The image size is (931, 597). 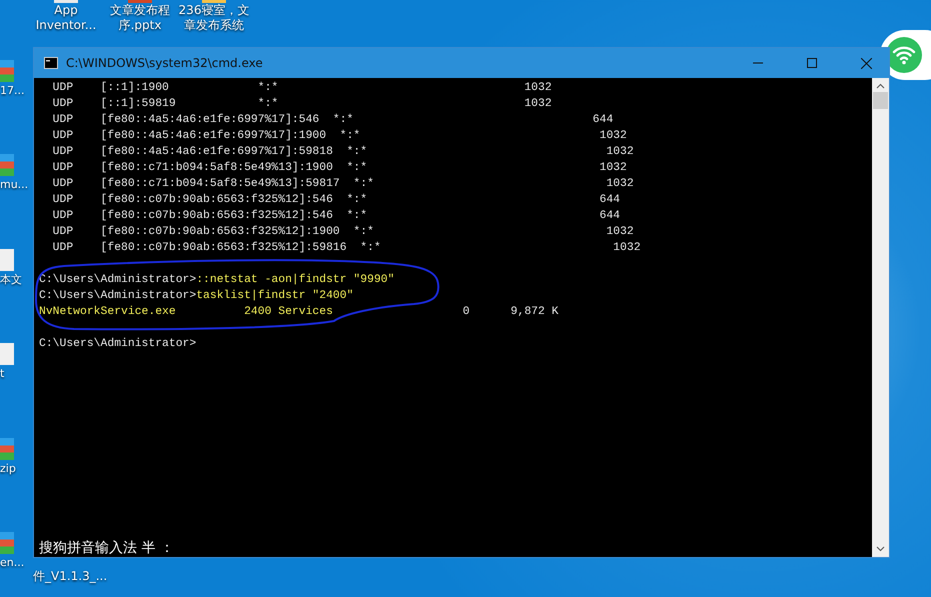 What do you see at coordinates (275, 296) in the screenshot?
I see `console-text: tasklist|findstr "2400"` at bounding box center [275, 296].